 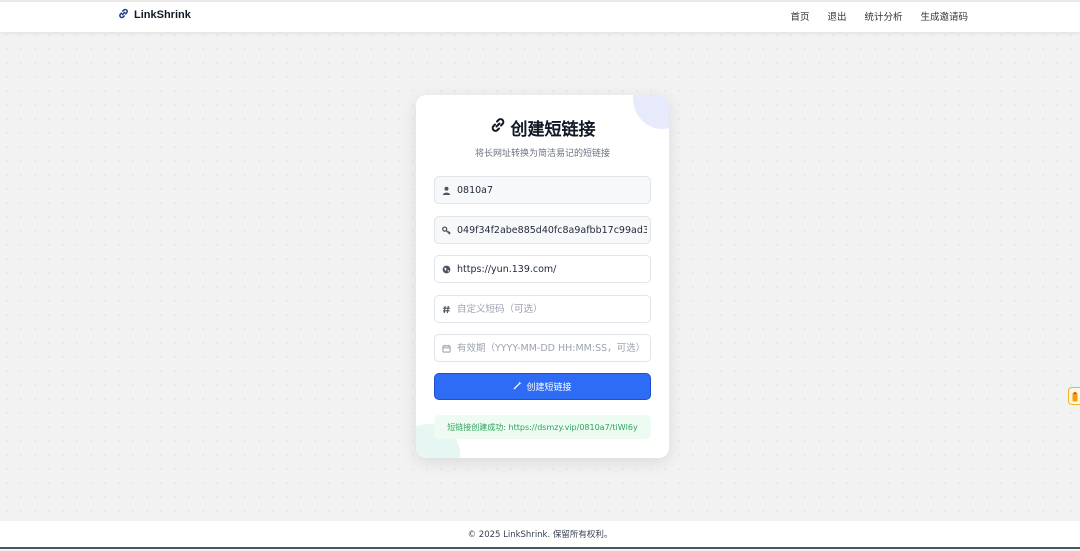 What do you see at coordinates (446, 190) in the screenshot?
I see `user-icon` at bounding box center [446, 190].